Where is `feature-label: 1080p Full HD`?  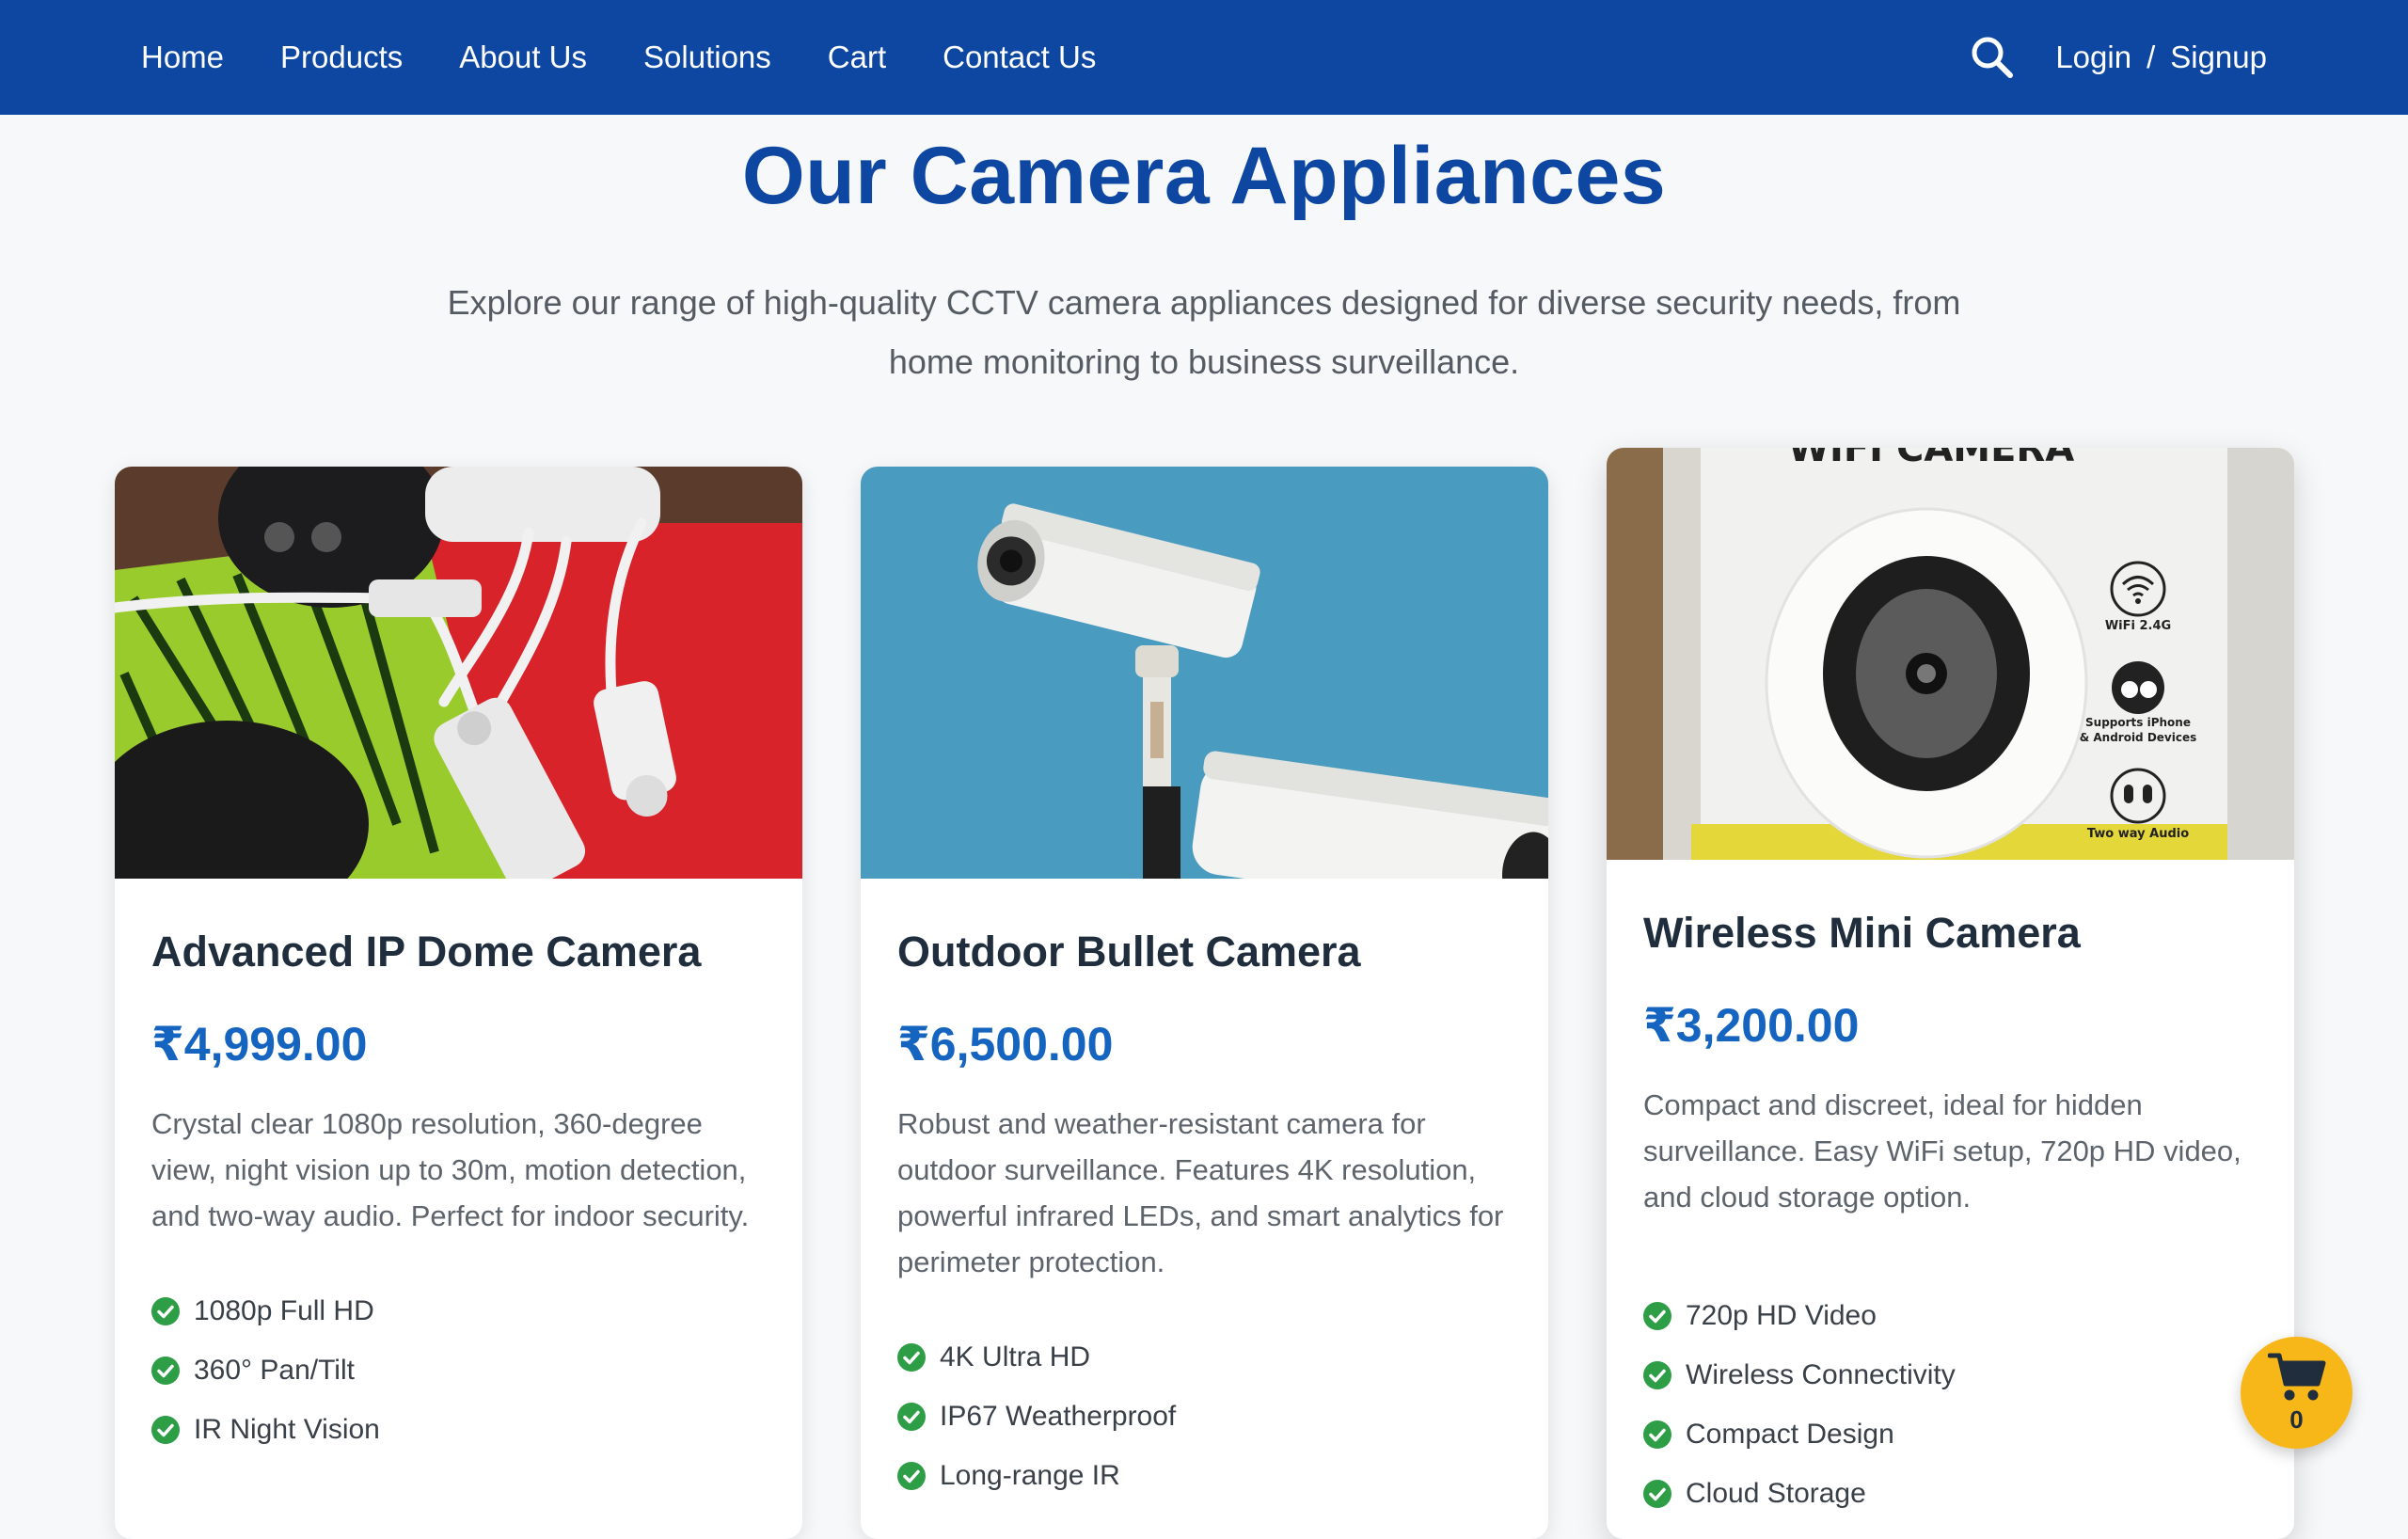 feature-label: 1080p Full HD is located at coordinates (284, 1310).